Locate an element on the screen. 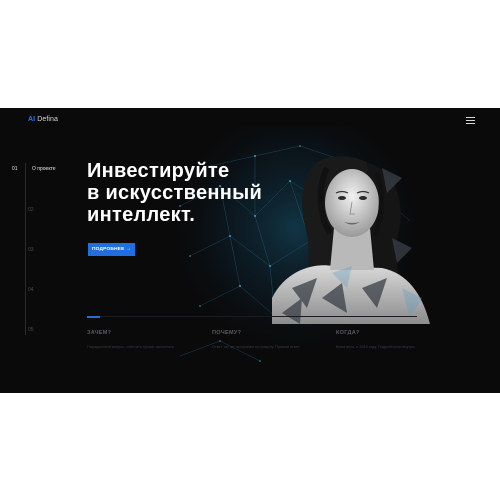 Image resolution: width=500 pixels, height=500 pixels. portrait-image is located at coordinates (351, 240).